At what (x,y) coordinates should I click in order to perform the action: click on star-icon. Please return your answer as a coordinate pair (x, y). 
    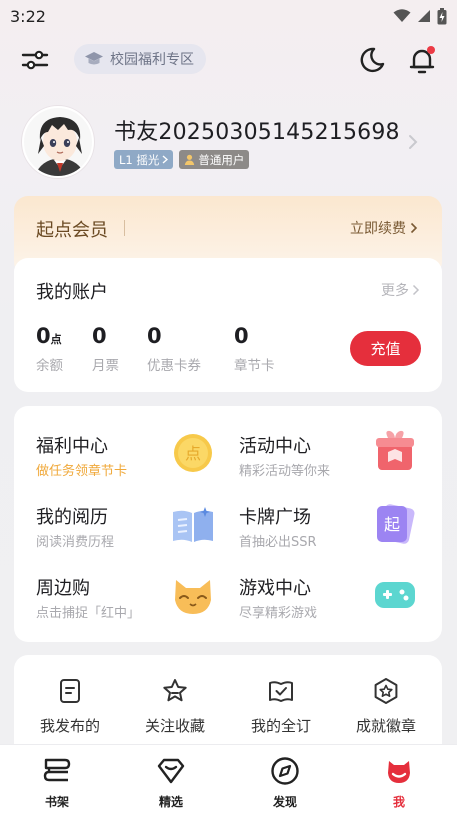
    Looking at the image, I should click on (175, 690).